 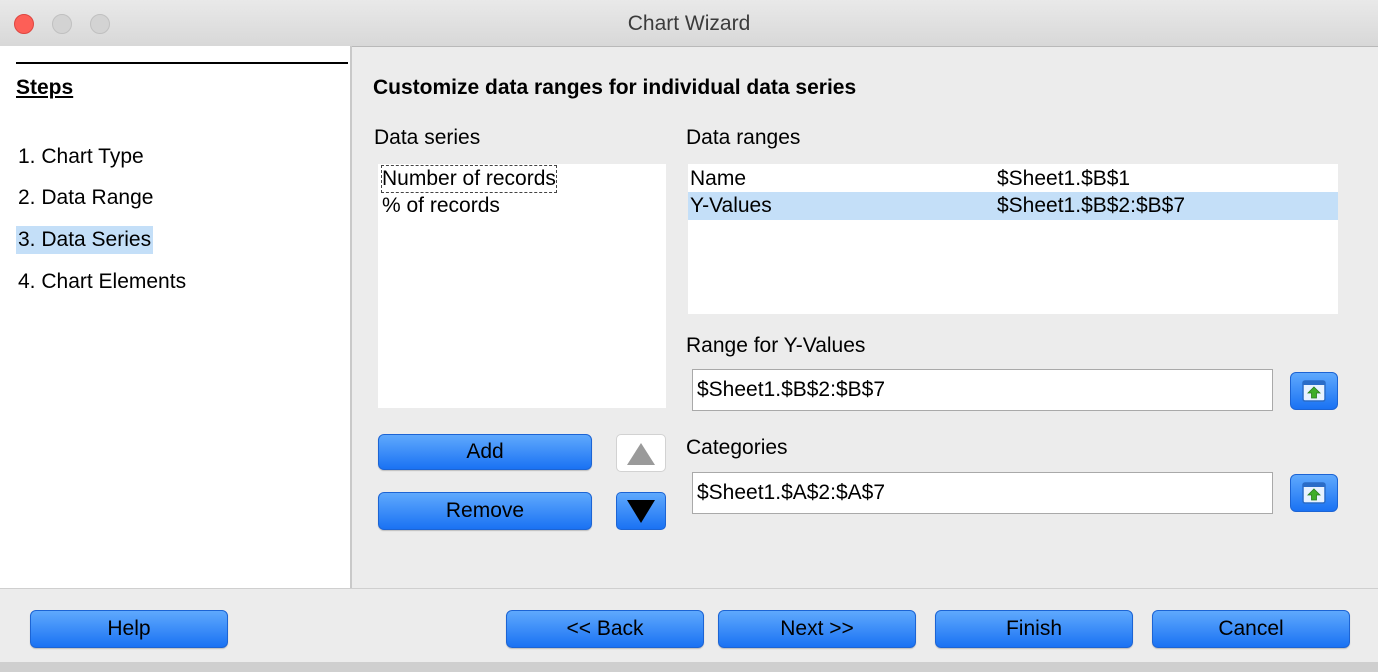 I want to click on move-series-up-button, so click(x=641, y=453).